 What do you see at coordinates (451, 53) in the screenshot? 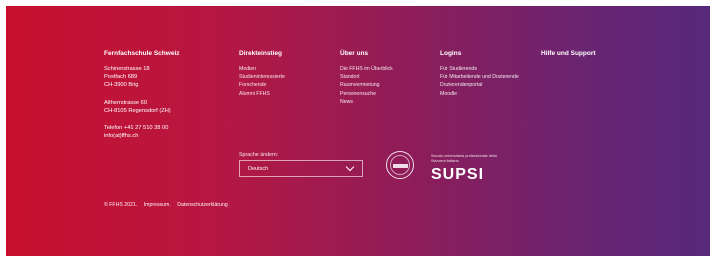
I see `column-title: Logins` at bounding box center [451, 53].